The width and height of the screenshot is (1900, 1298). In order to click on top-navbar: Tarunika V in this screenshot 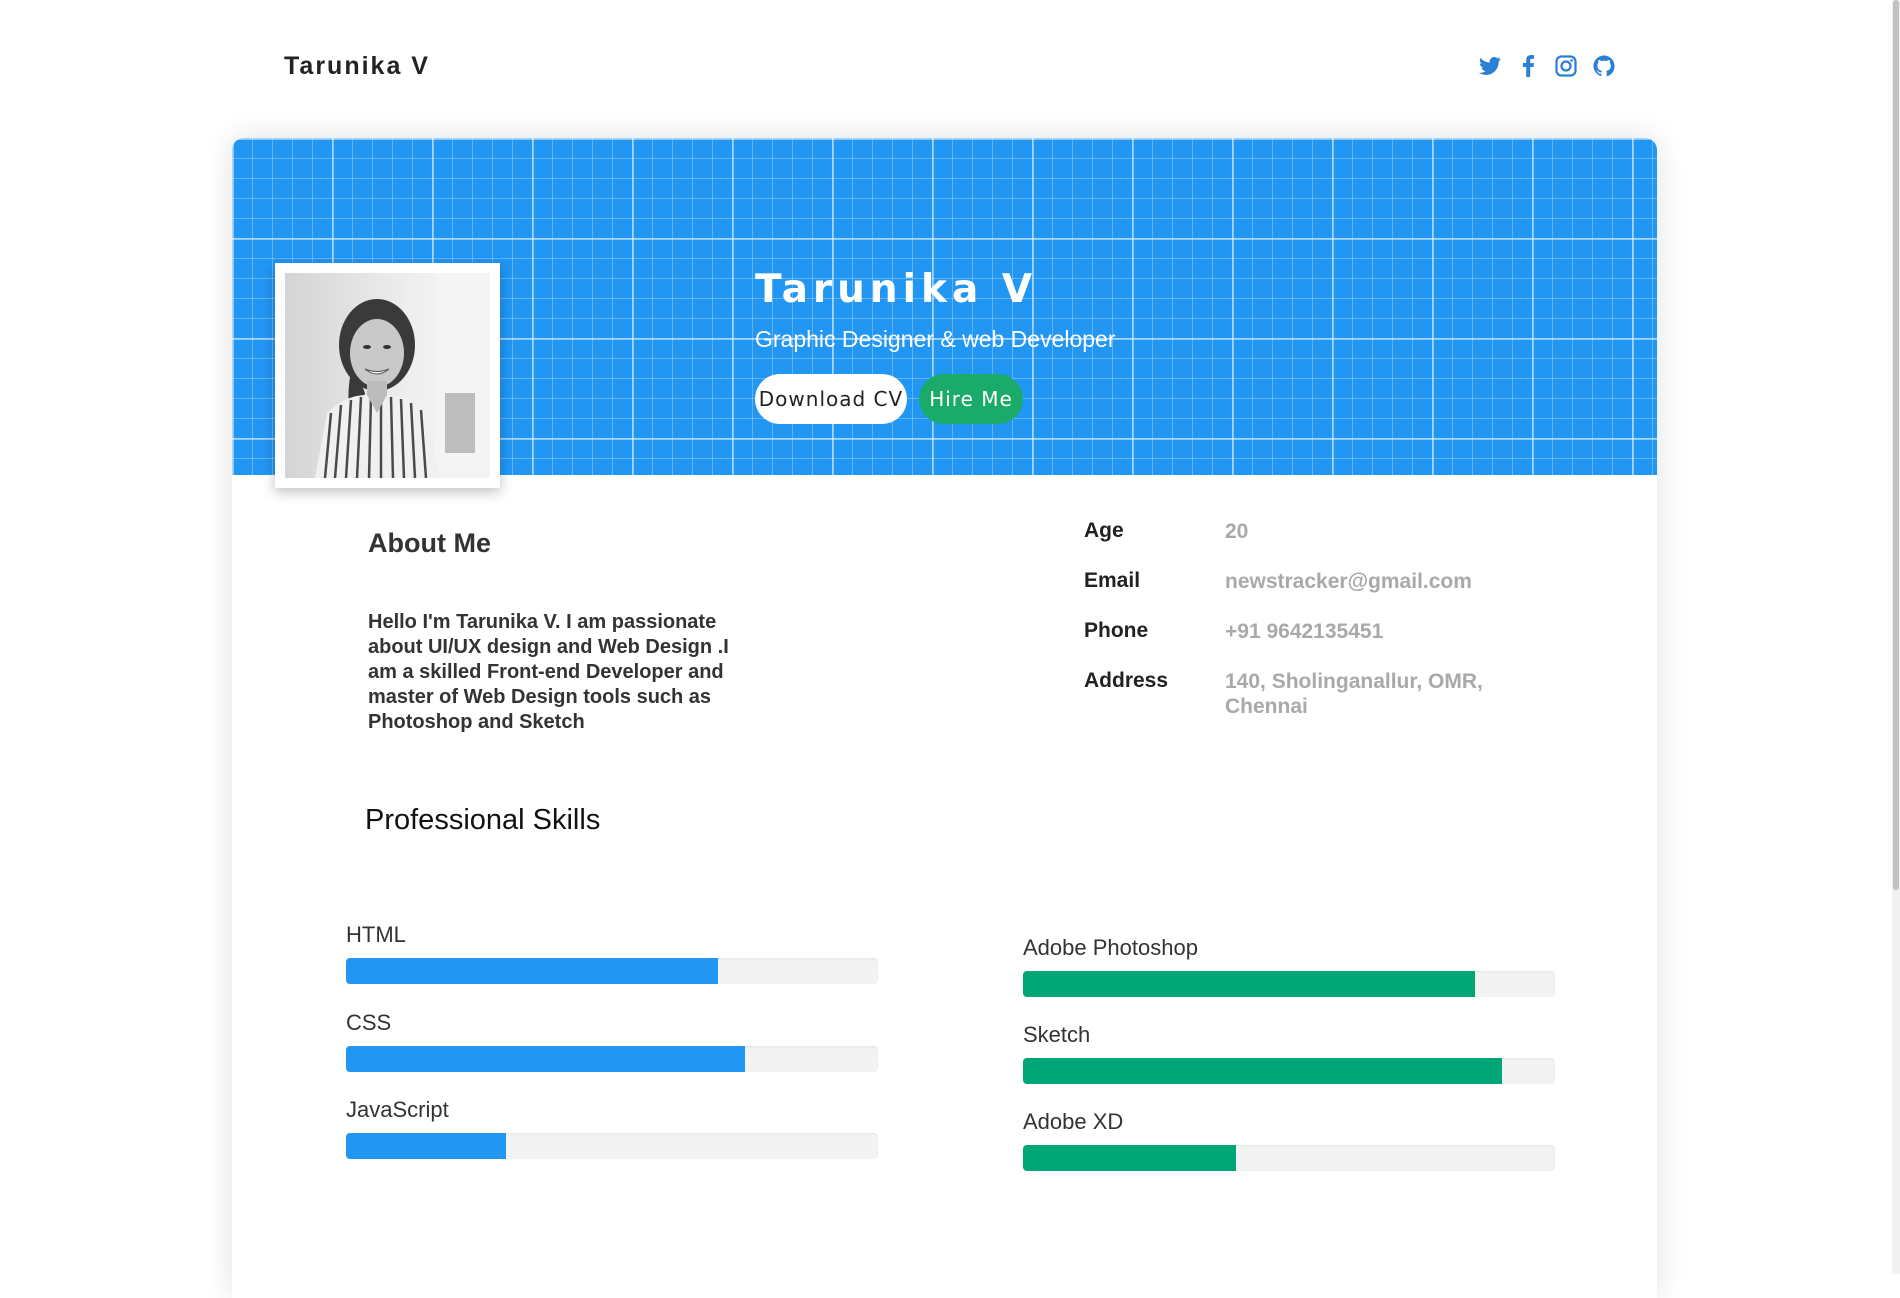, I will do `click(946, 68)`.